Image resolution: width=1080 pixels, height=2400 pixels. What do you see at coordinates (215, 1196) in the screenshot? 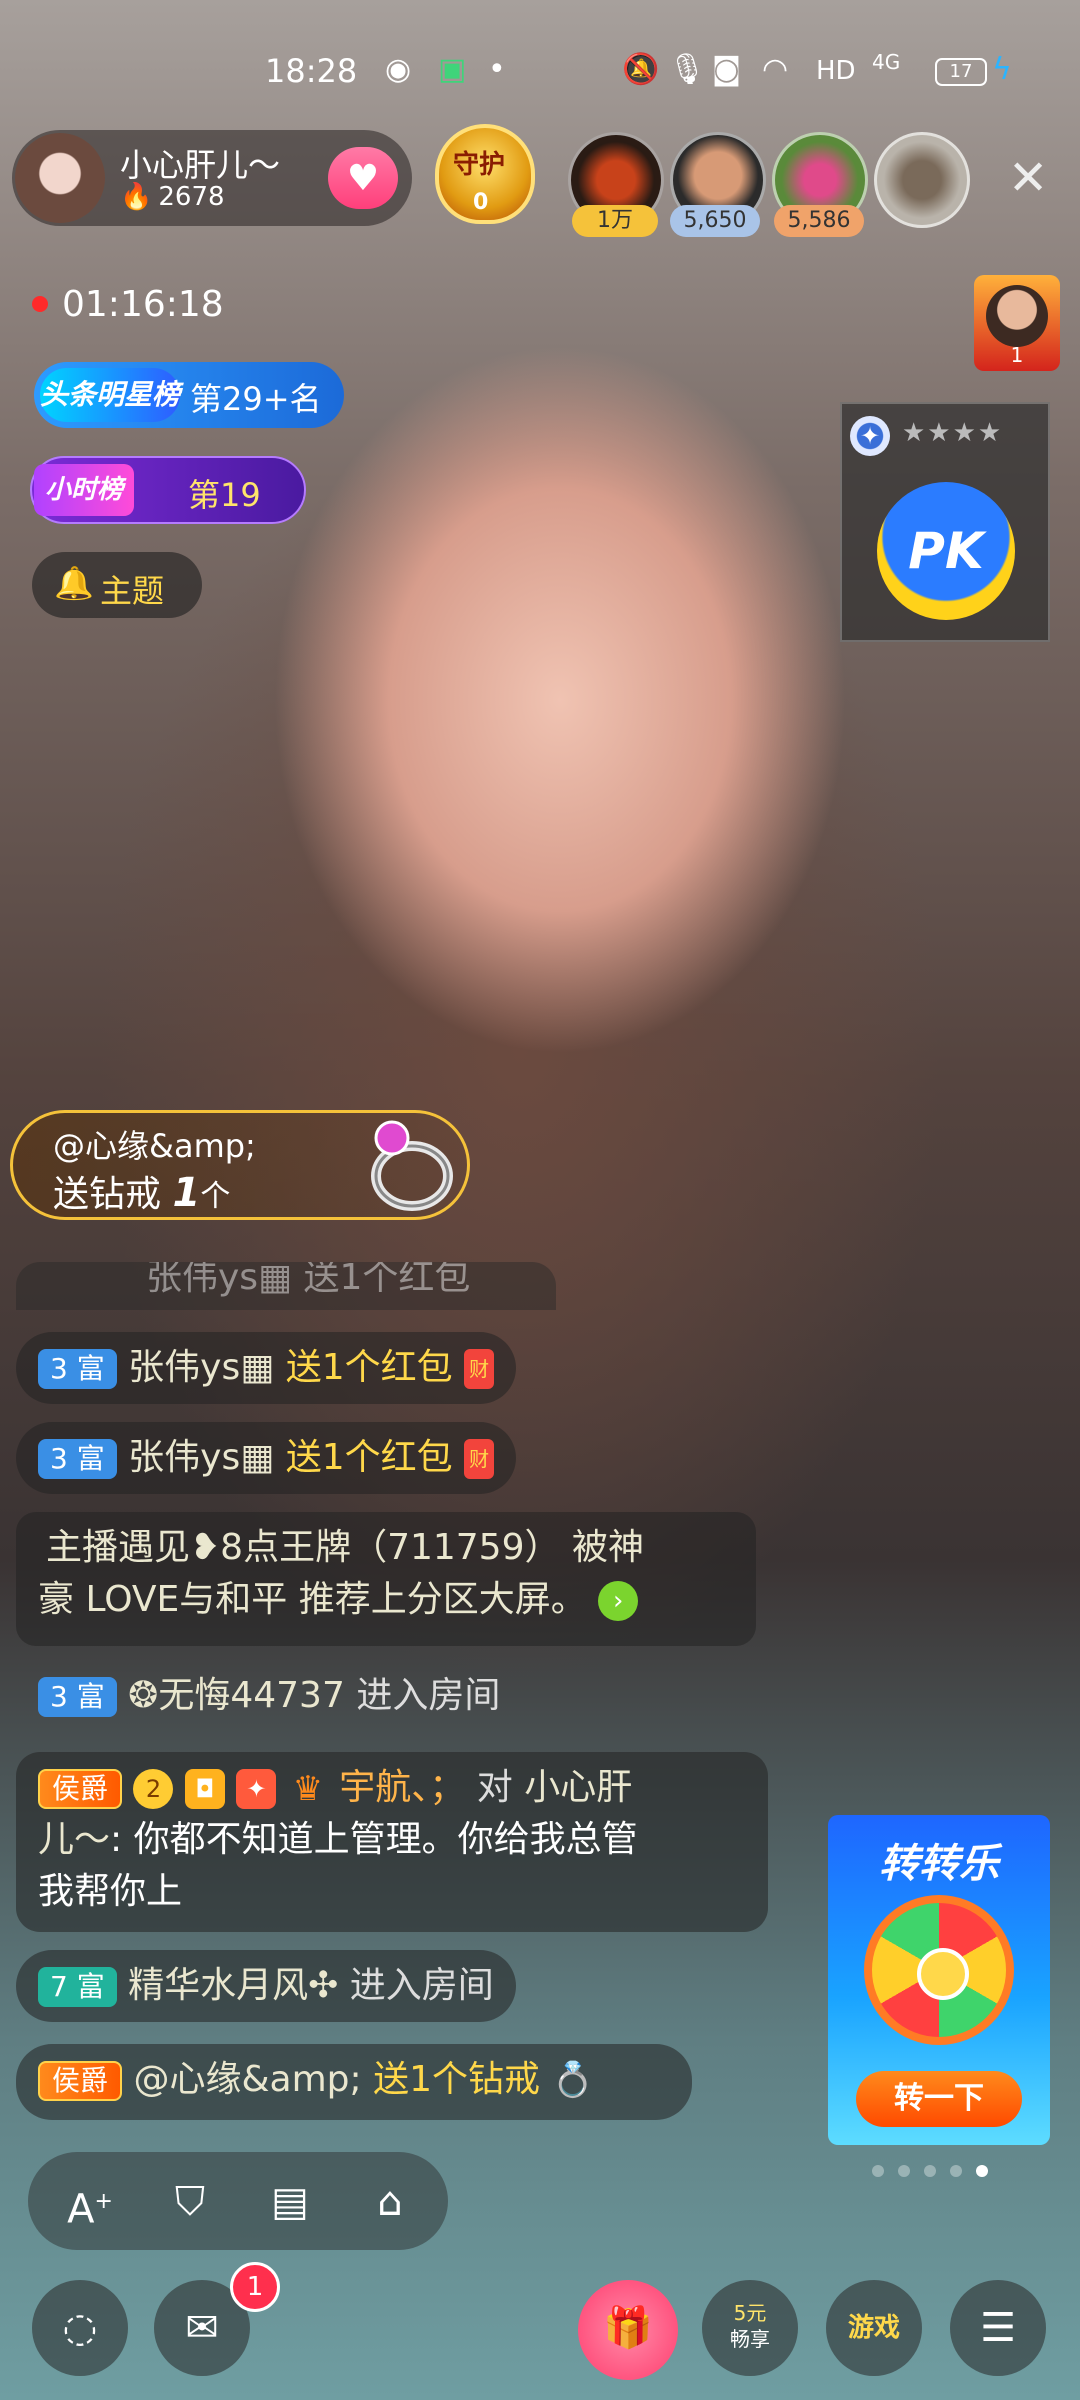
I see `gift-unit: 个` at bounding box center [215, 1196].